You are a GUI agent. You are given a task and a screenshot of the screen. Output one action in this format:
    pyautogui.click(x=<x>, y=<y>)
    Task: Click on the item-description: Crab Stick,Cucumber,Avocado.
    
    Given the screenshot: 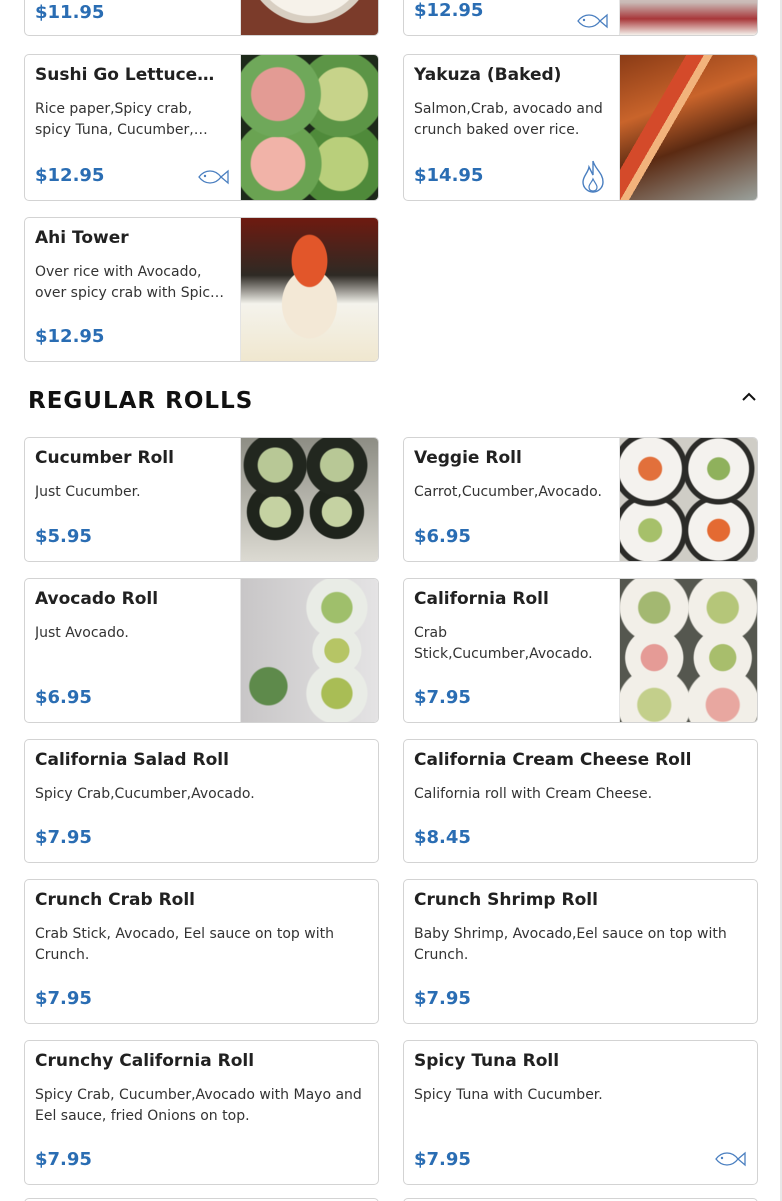 What is the action you would take?
    pyautogui.click(x=503, y=643)
    